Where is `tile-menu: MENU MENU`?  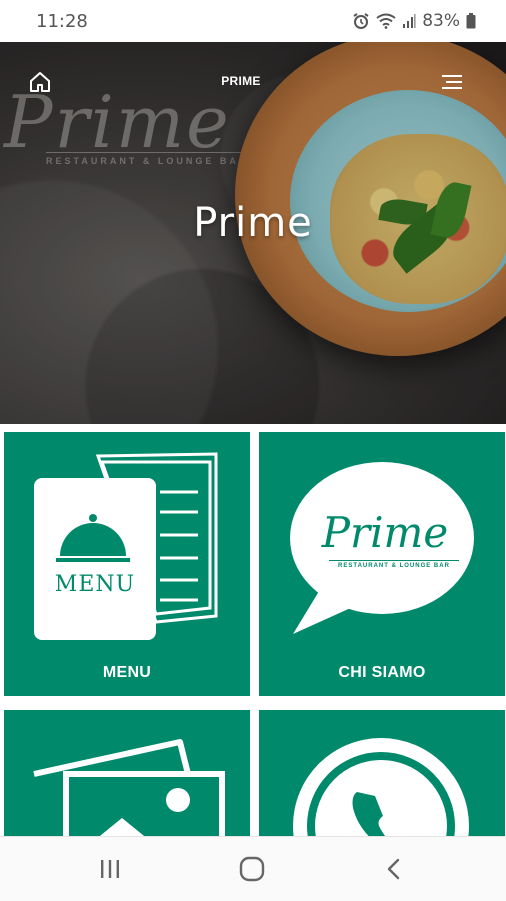
tile-menu: MENU MENU is located at coordinates (127, 564).